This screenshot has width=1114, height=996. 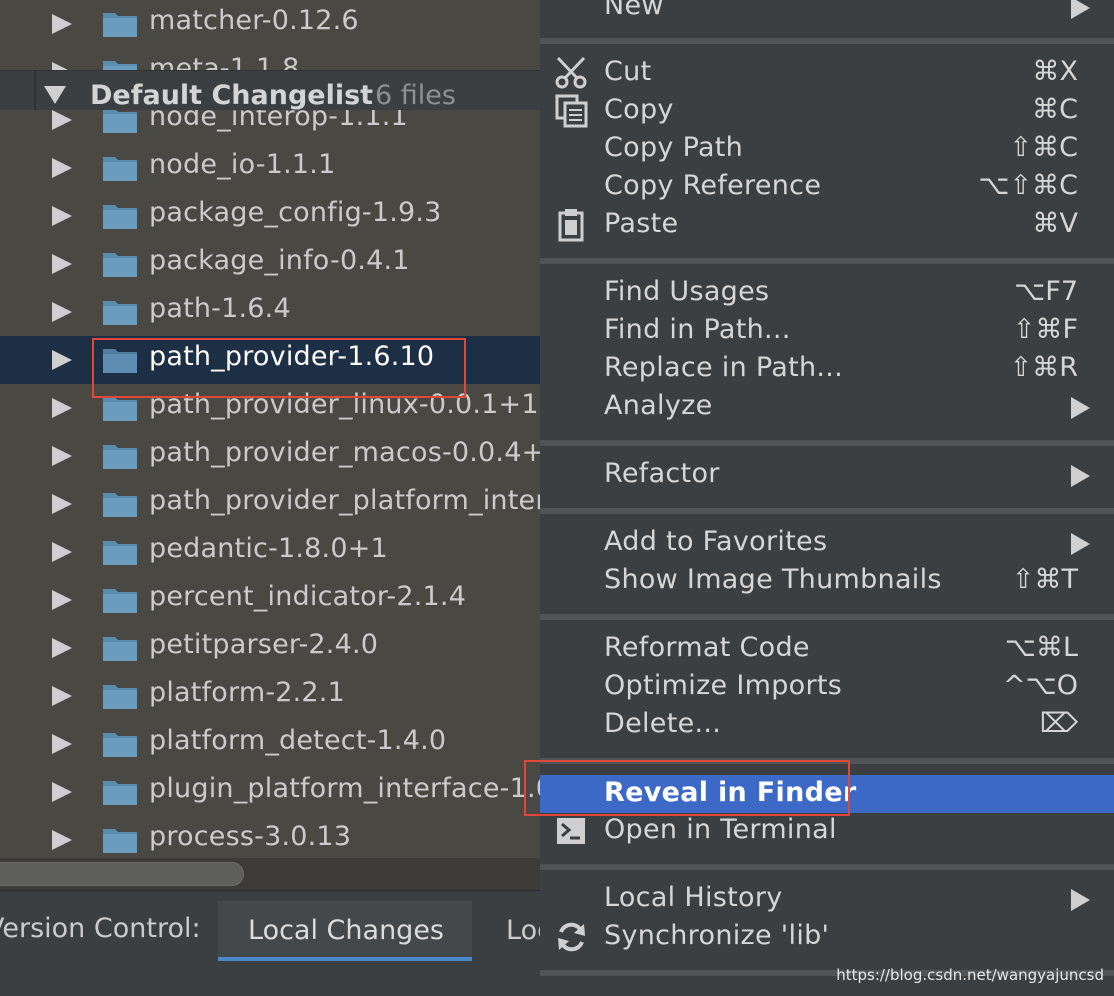 What do you see at coordinates (344, 452) in the screenshot?
I see `tree-row-label: path_provider_macos-0.0.4+3` at bounding box center [344, 452].